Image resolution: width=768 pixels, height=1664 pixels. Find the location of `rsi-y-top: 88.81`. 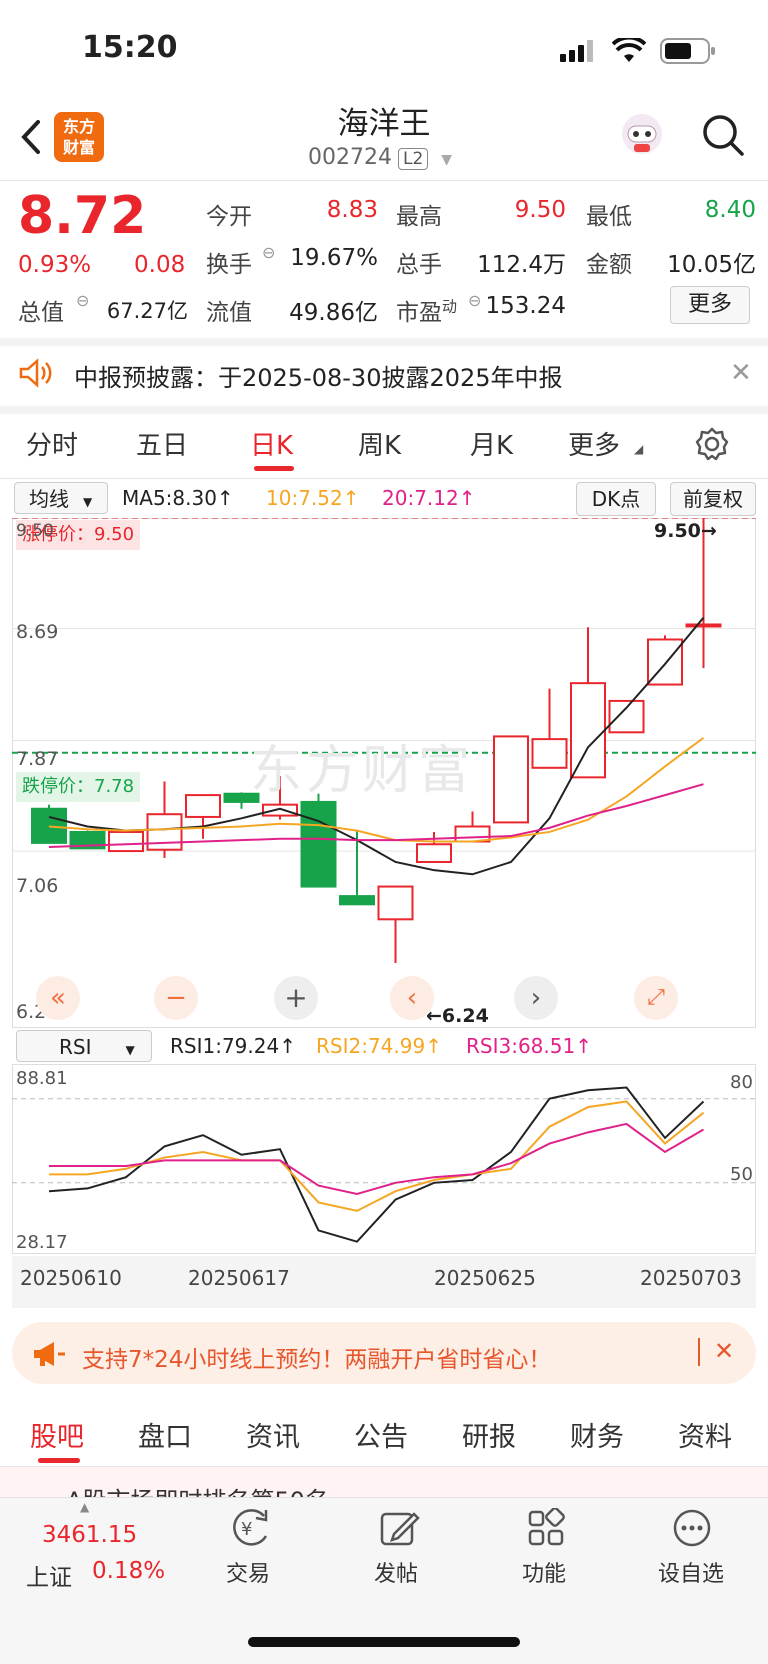

rsi-y-top: 88.81 is located at coordinates (42, 1078).